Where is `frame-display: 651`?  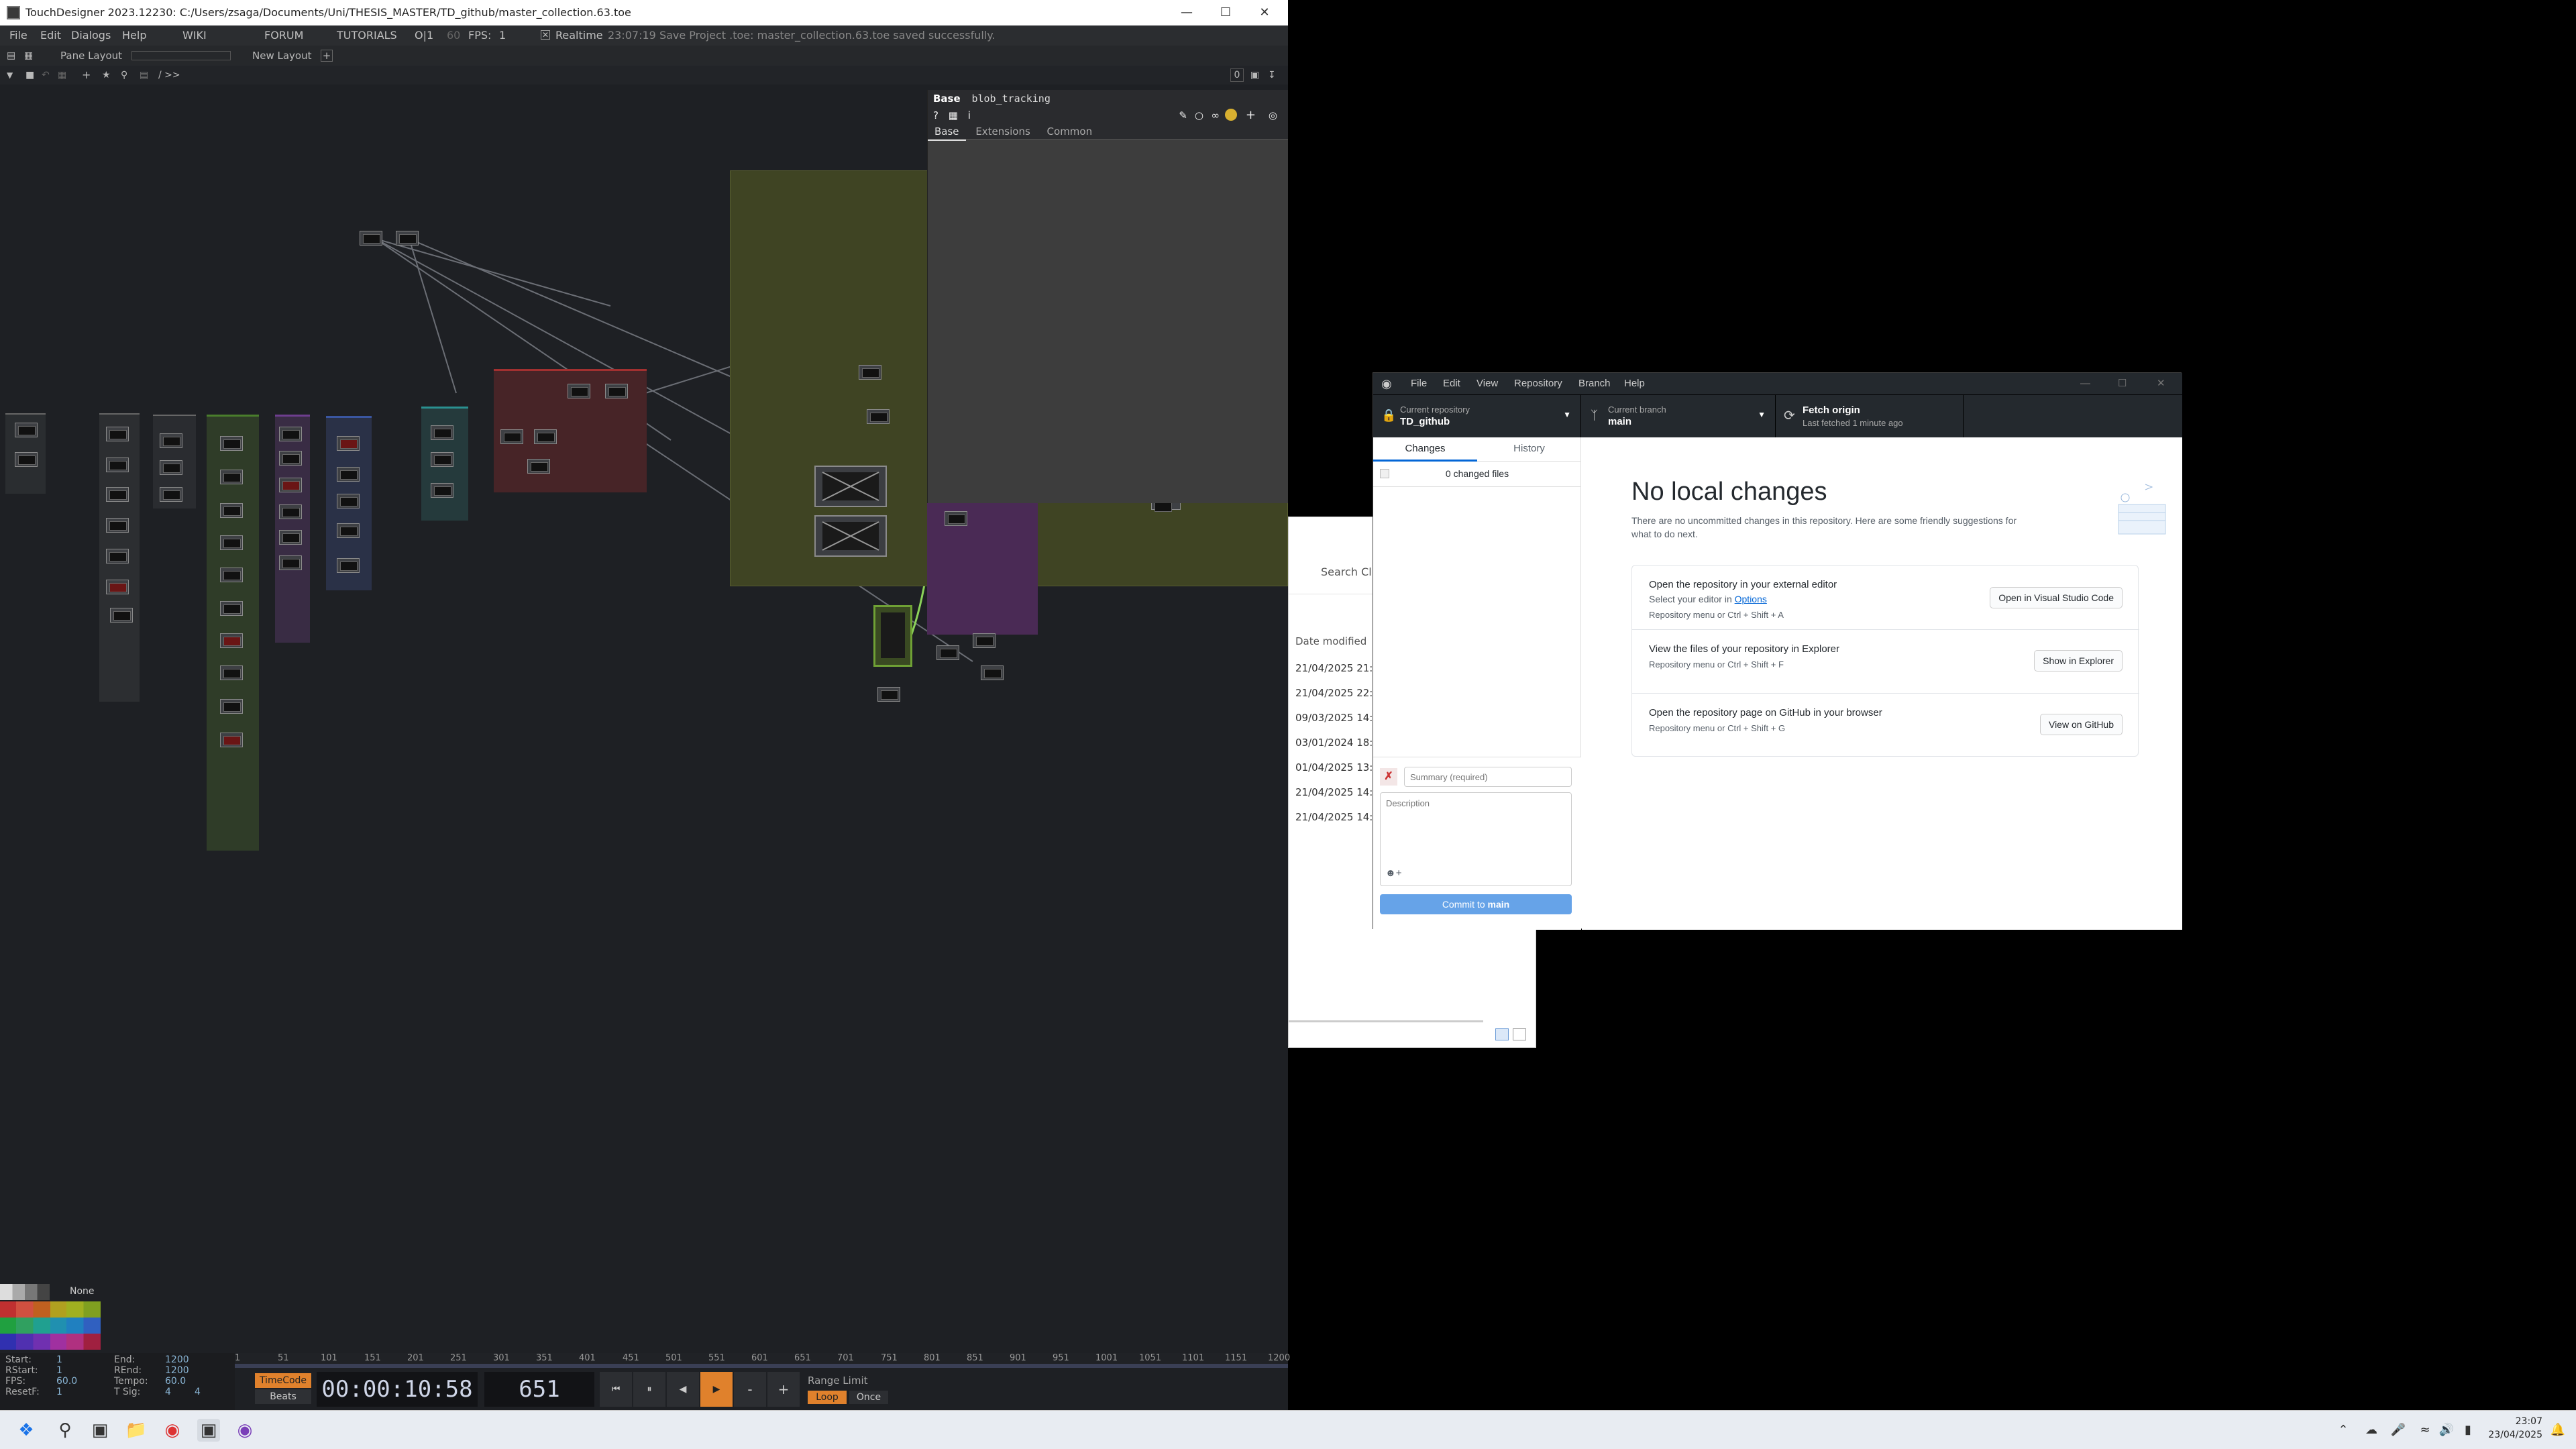 frame-display: 651 is located at coordinates (539, 1389).